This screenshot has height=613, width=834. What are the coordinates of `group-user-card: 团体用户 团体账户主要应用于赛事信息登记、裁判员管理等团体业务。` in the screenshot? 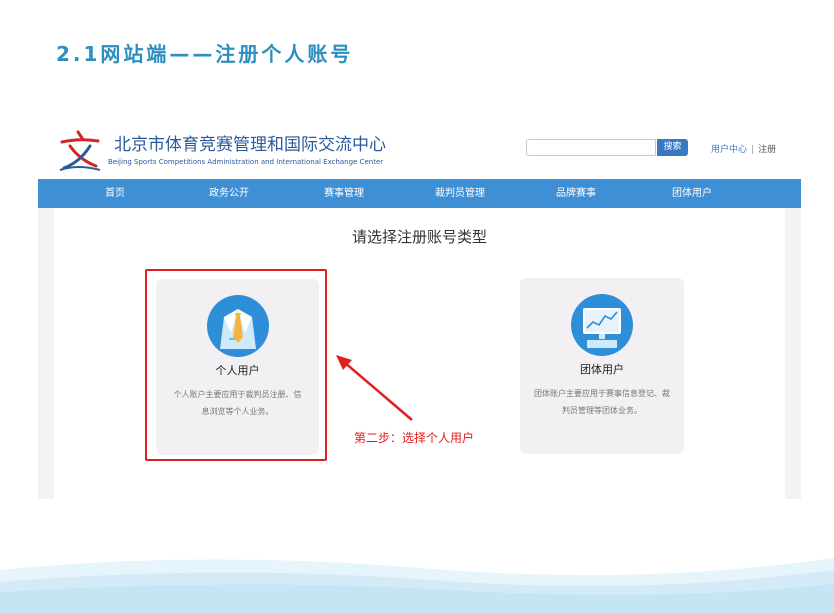 It's located at (602, 366).